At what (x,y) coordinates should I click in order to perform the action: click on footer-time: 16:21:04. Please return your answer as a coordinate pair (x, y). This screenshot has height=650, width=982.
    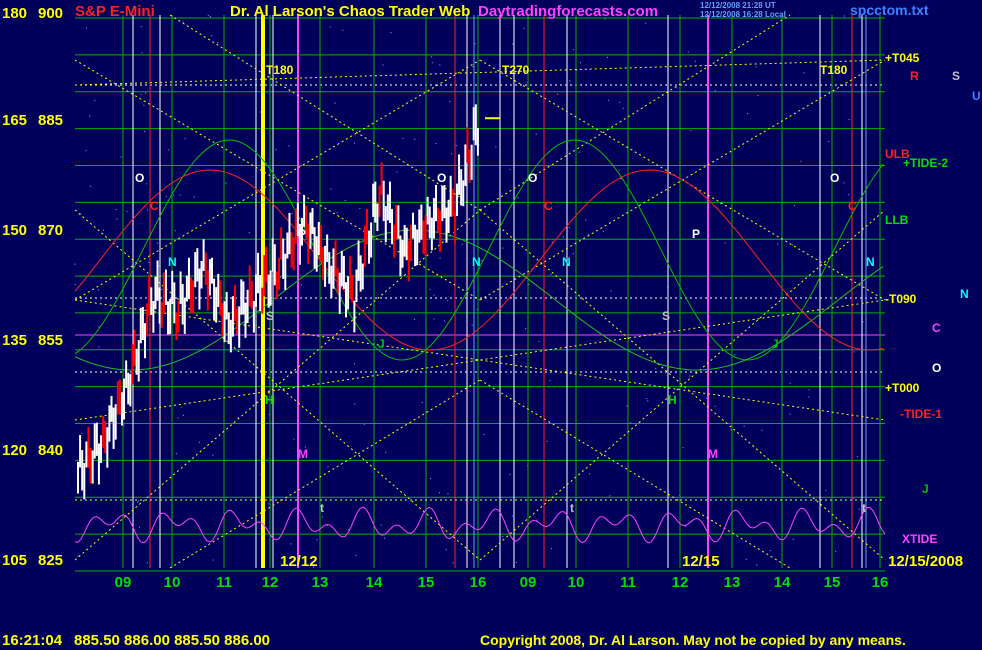
    Looking at the image, I should click on (32, 640).